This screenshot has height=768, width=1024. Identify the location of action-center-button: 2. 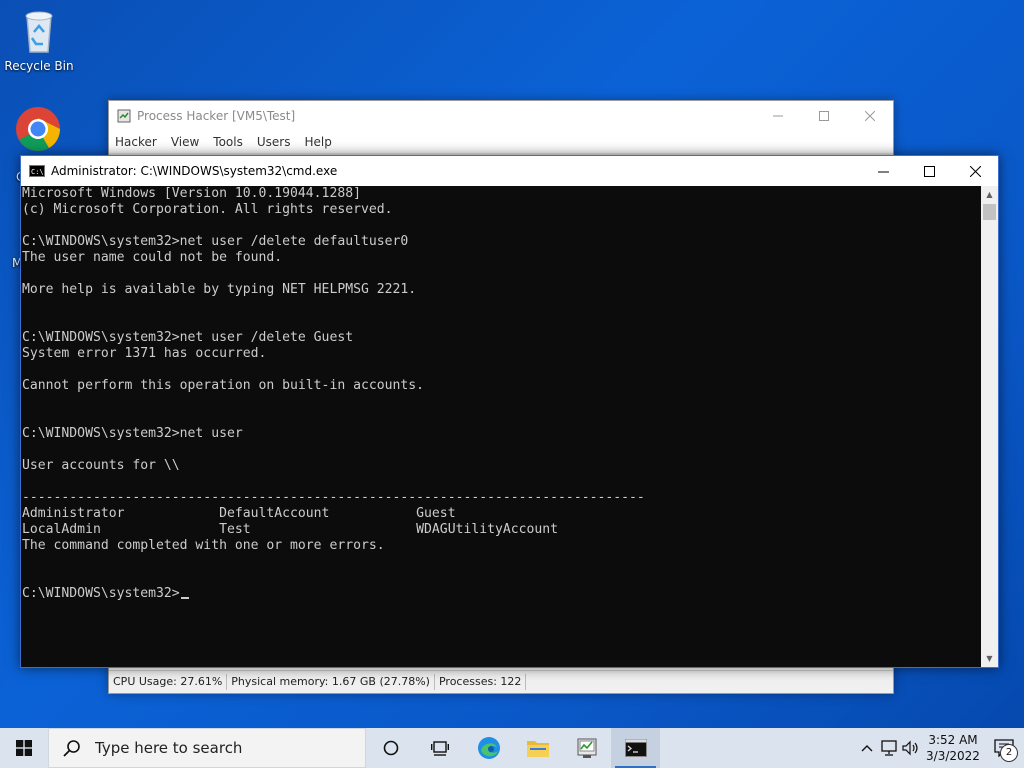
(1004, 748).